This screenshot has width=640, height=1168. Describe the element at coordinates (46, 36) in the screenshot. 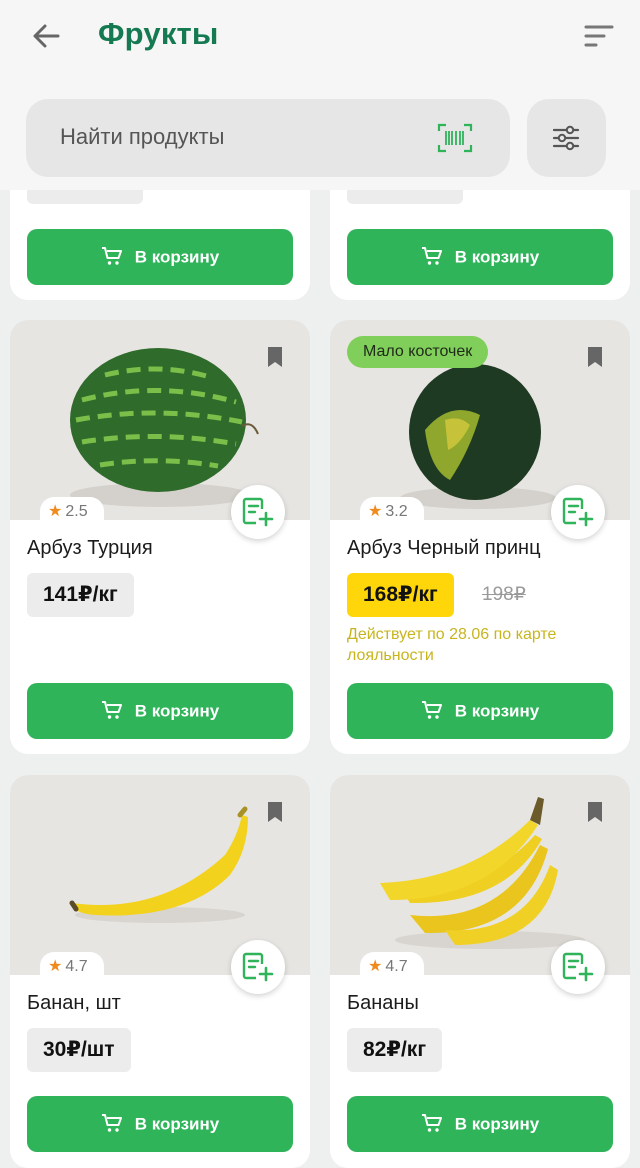

I see `back-arrow-icon` at that location.